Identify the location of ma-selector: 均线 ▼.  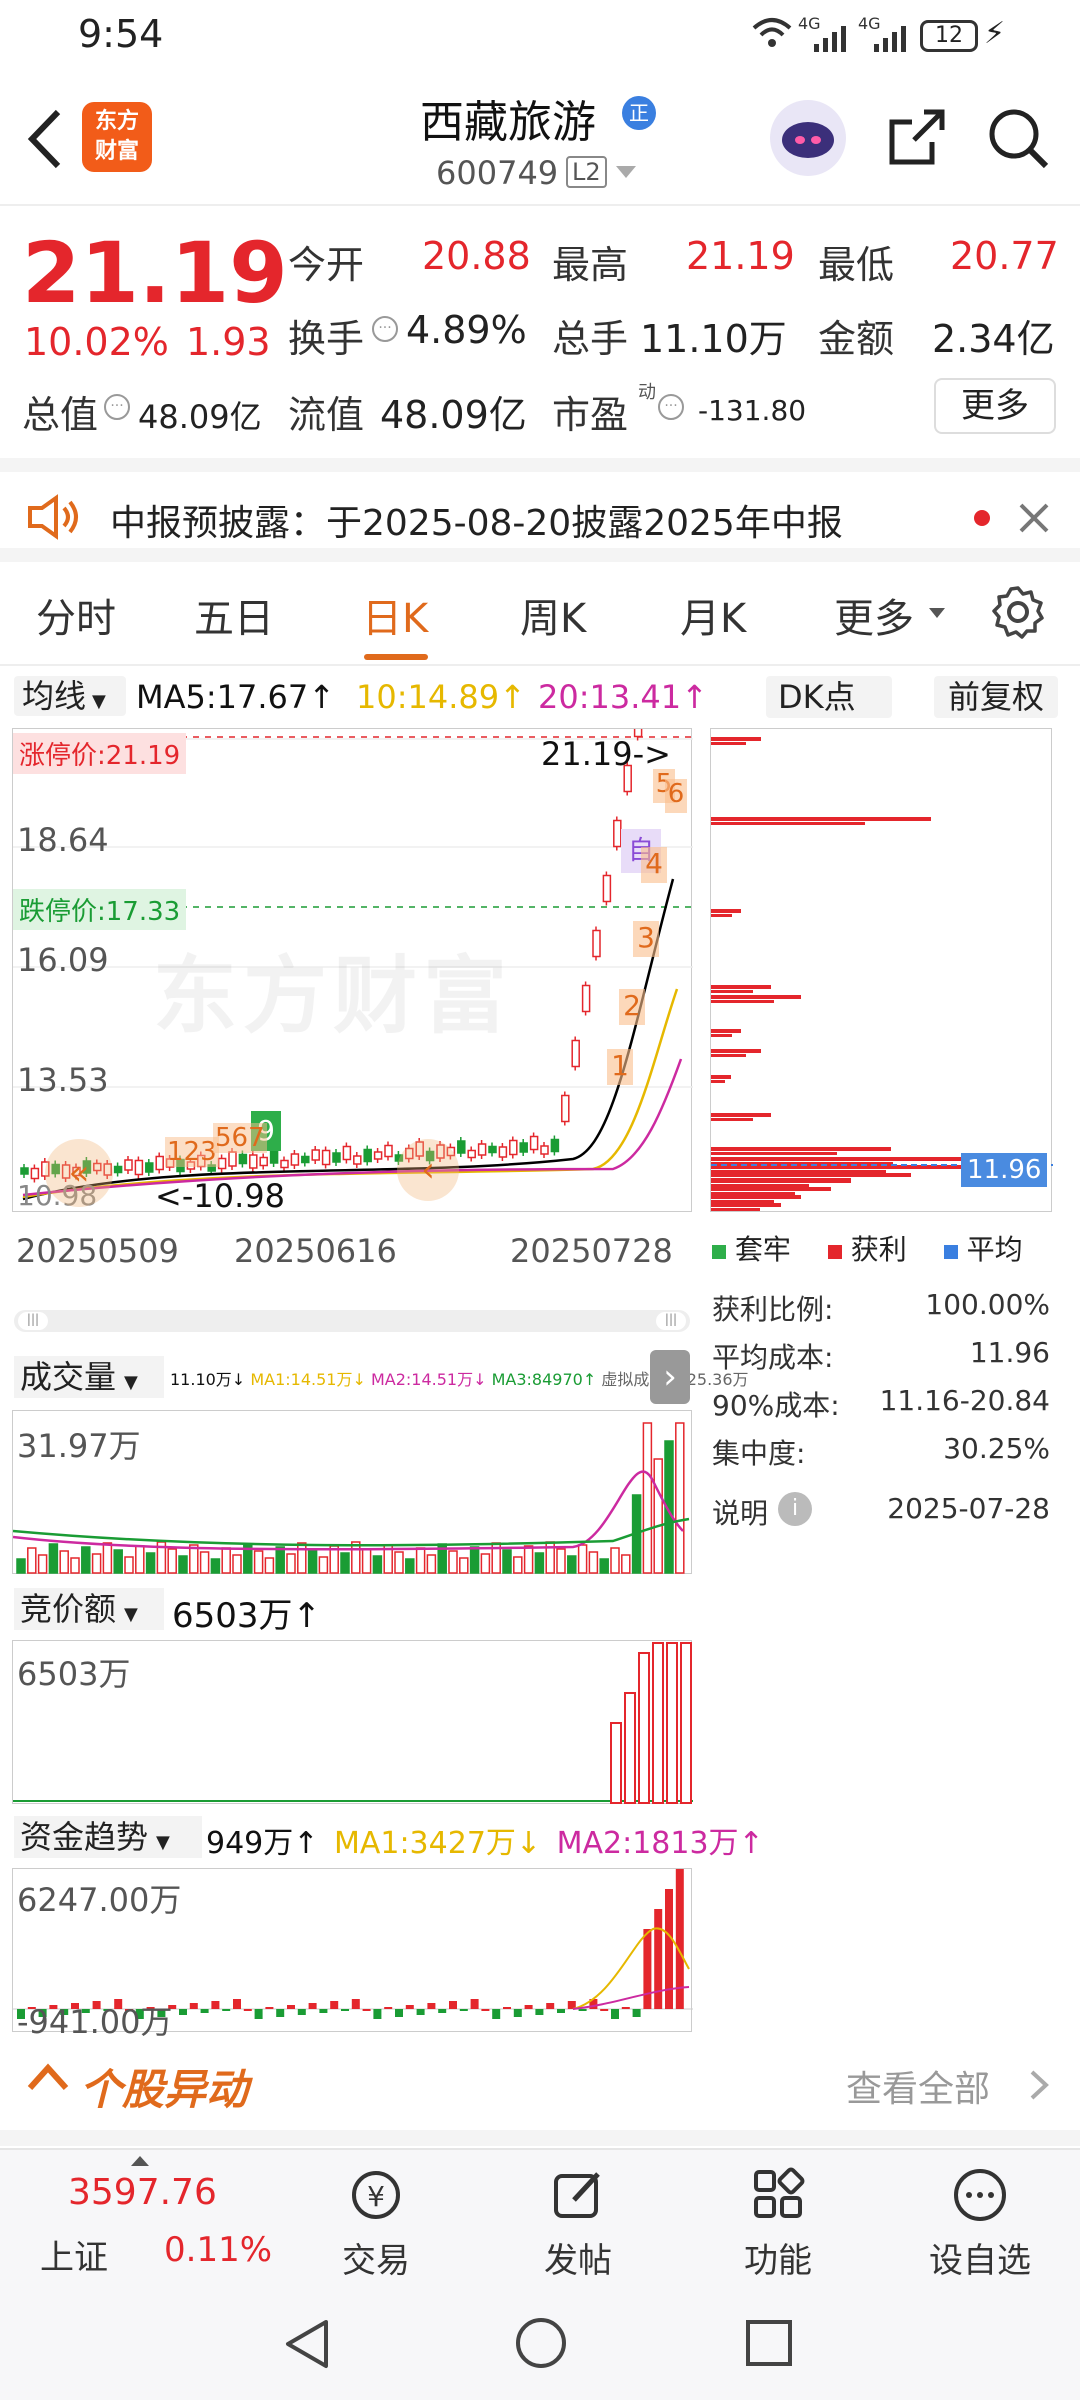
(70, 696).